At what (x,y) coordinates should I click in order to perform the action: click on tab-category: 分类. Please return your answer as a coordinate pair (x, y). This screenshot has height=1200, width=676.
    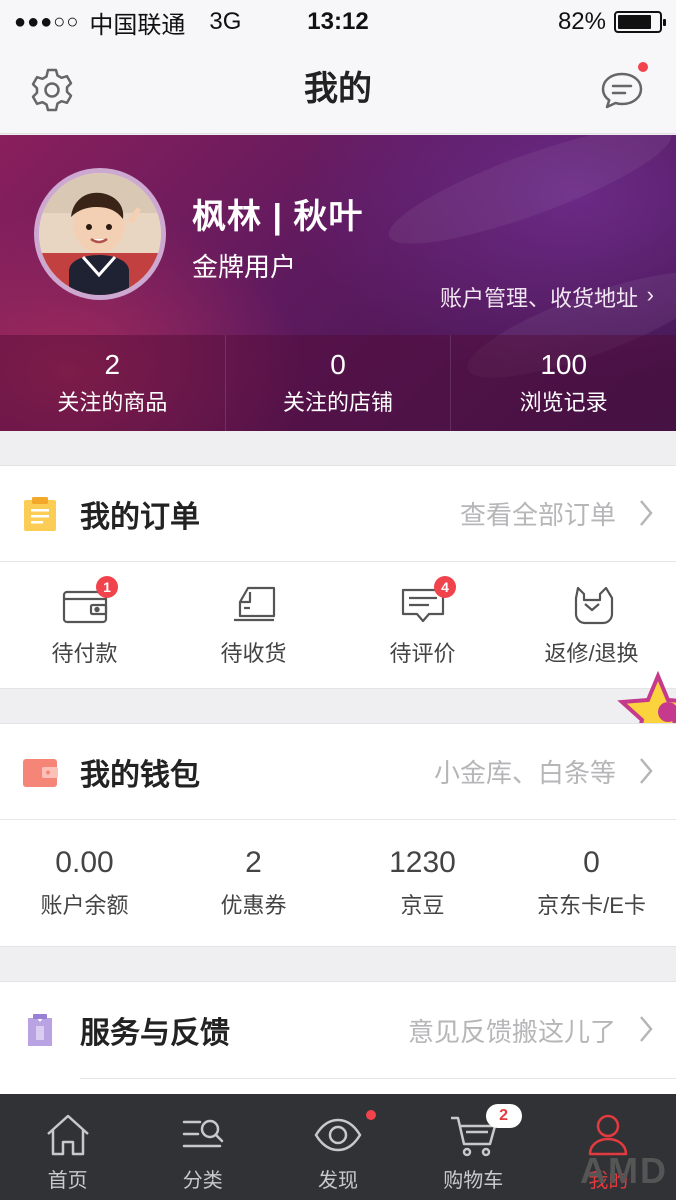
    Looking at the image, I should click on (202, 1147).